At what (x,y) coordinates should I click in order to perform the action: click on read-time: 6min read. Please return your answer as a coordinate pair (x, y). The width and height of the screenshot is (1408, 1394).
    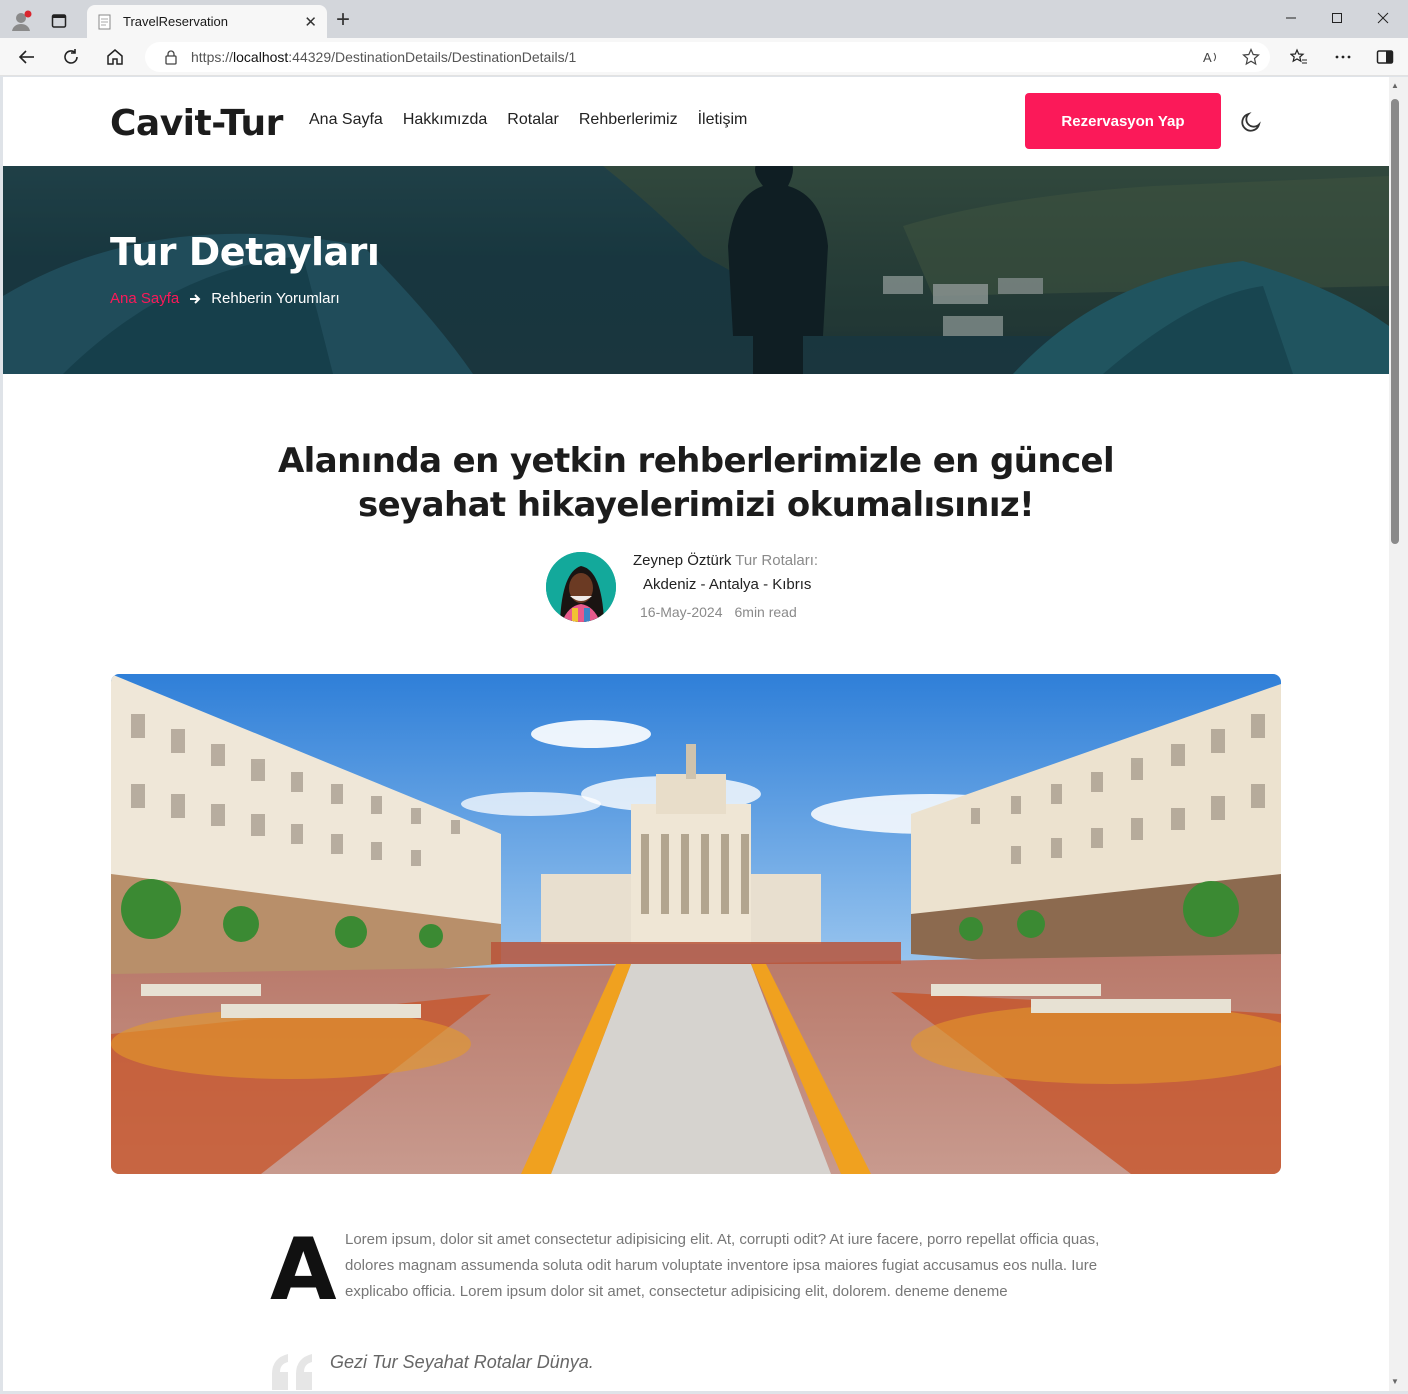
    Looking at the image, I should click on (765, 612).